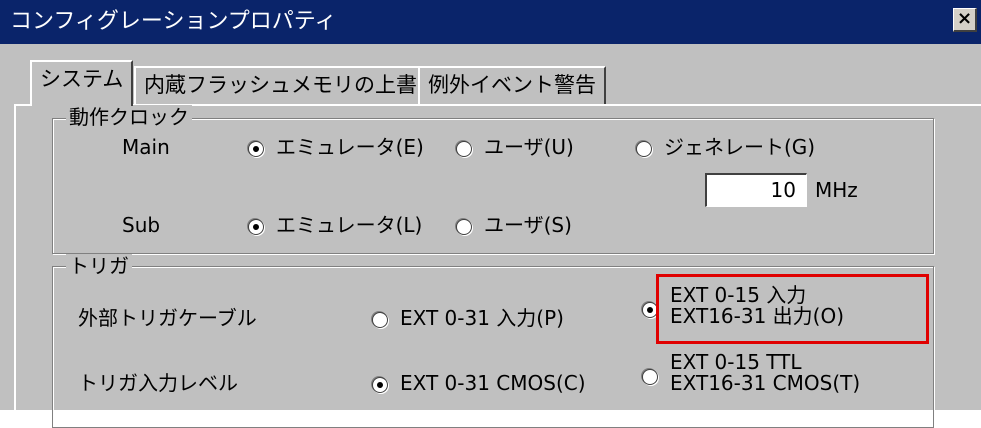  Describe the element at coordinates (479, 383) in the screenshot. I see `level-ext0-31-cmos-radio: EXT 0-31 CMOS(C)` at that location.